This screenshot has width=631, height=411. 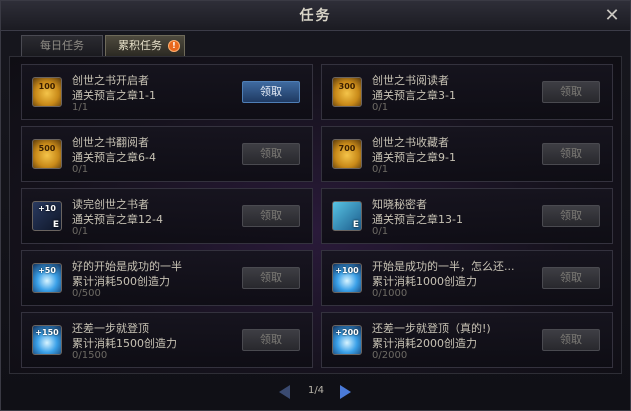 I want to click on quest-name: 创世之书翻阅者, so click(x=110, y=142).